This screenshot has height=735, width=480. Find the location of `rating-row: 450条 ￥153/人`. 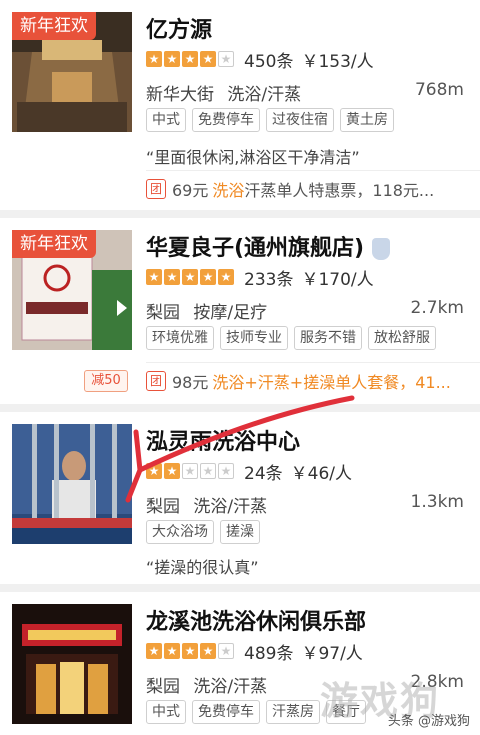

rating-row: 450条 ￥153/人 is located at coordinates (260, 60).